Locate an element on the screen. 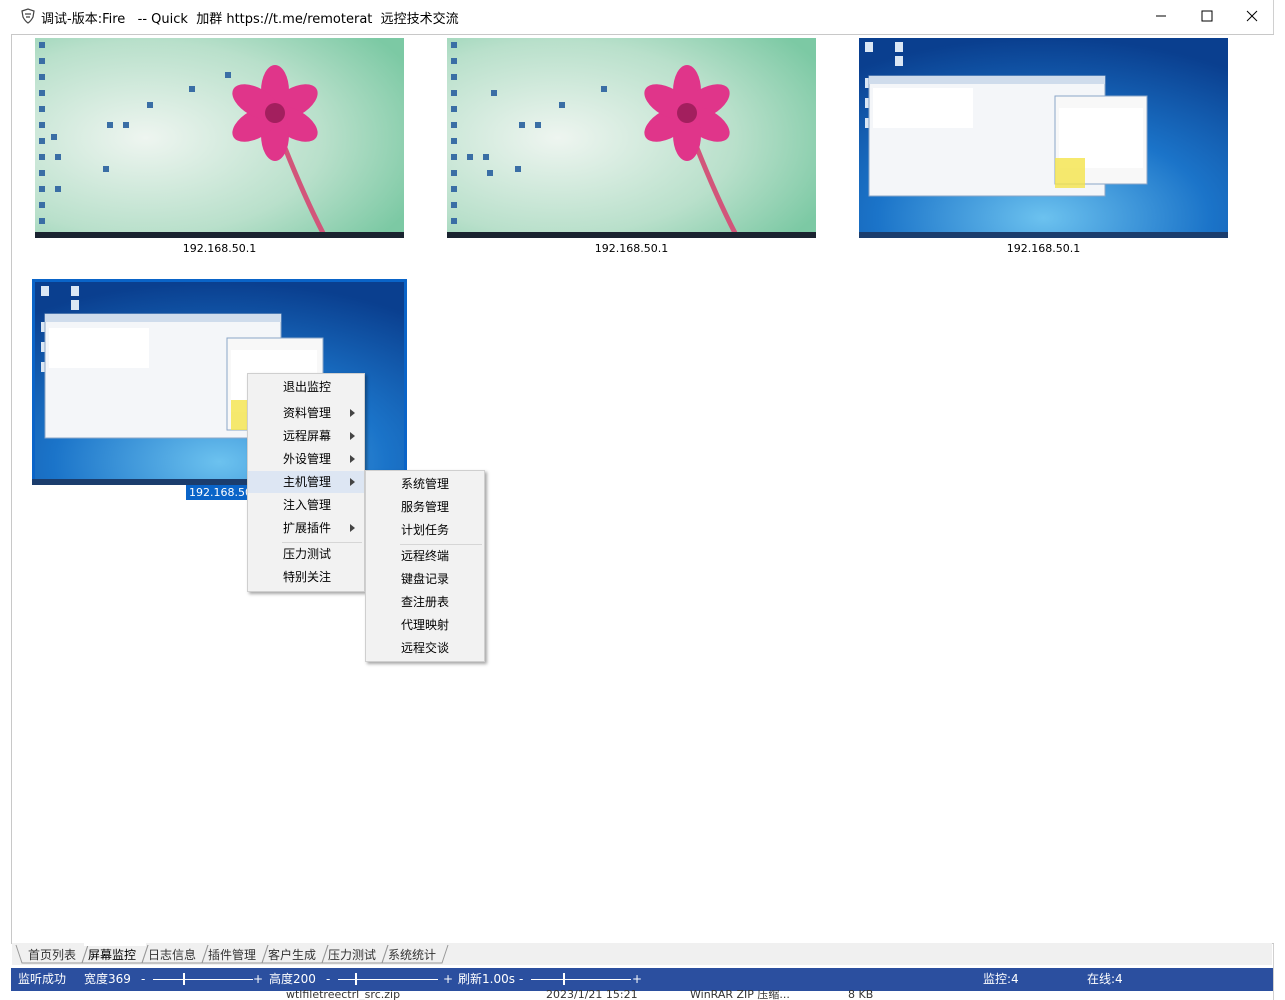  width-increase-button: + is located at coordinates (258, 979).